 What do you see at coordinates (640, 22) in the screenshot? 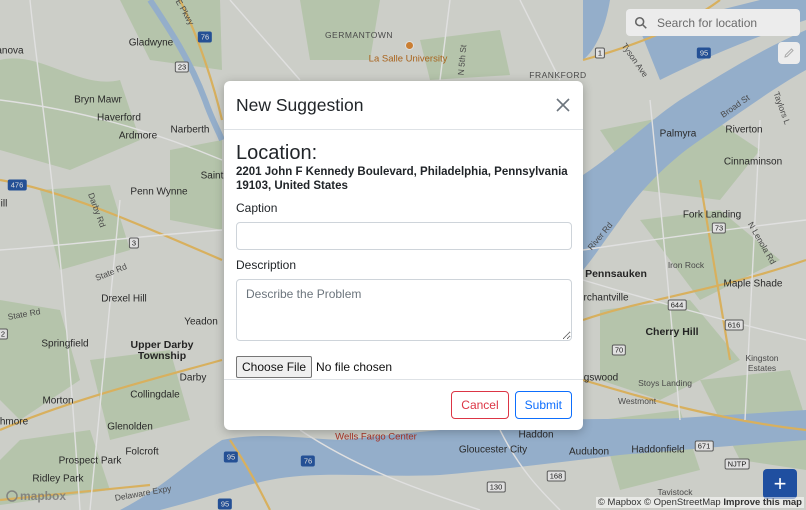
I see `search-icon` at bounding box center [640, 22].